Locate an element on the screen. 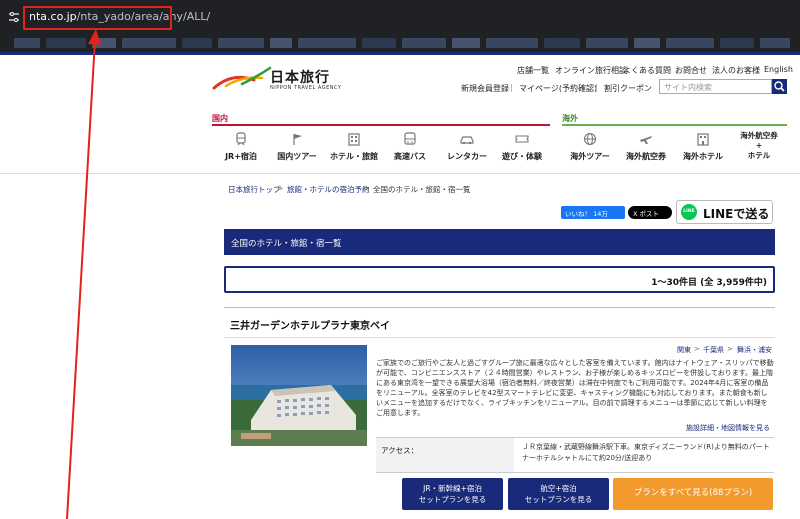 The width and height of the screenshot is (800, 519). link-coupon: 割引クーポン is located at coordinates (628, 88).